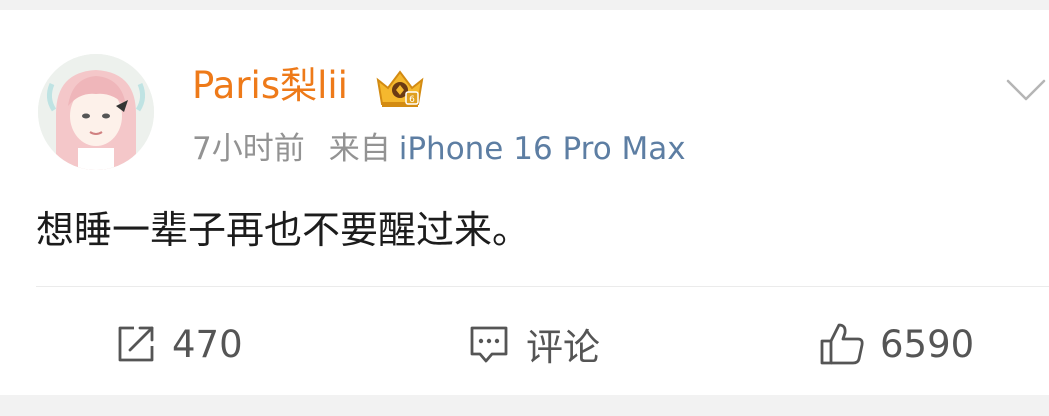 This screenshot has height=416, width=1049. I want to click on thumbs-up-icon, so click(842, 344).